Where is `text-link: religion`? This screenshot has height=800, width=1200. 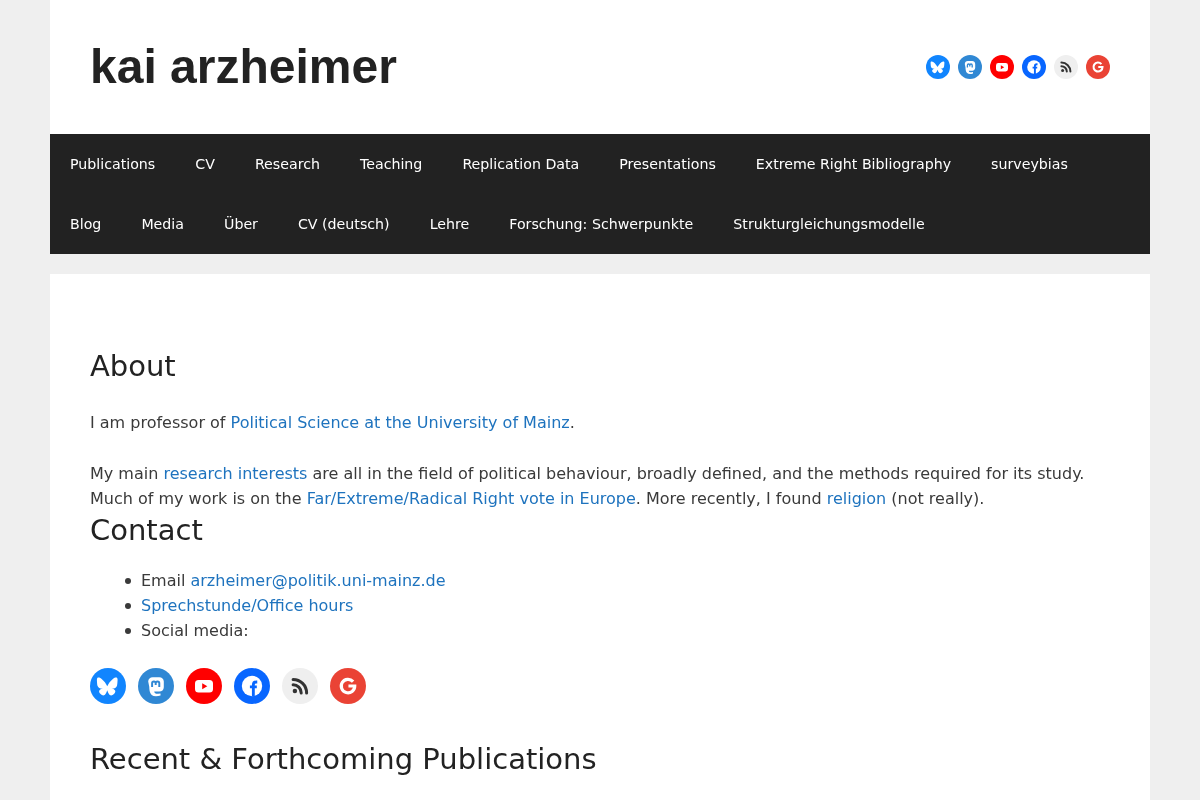
text-link: religion is located at coordinates (856, 498).